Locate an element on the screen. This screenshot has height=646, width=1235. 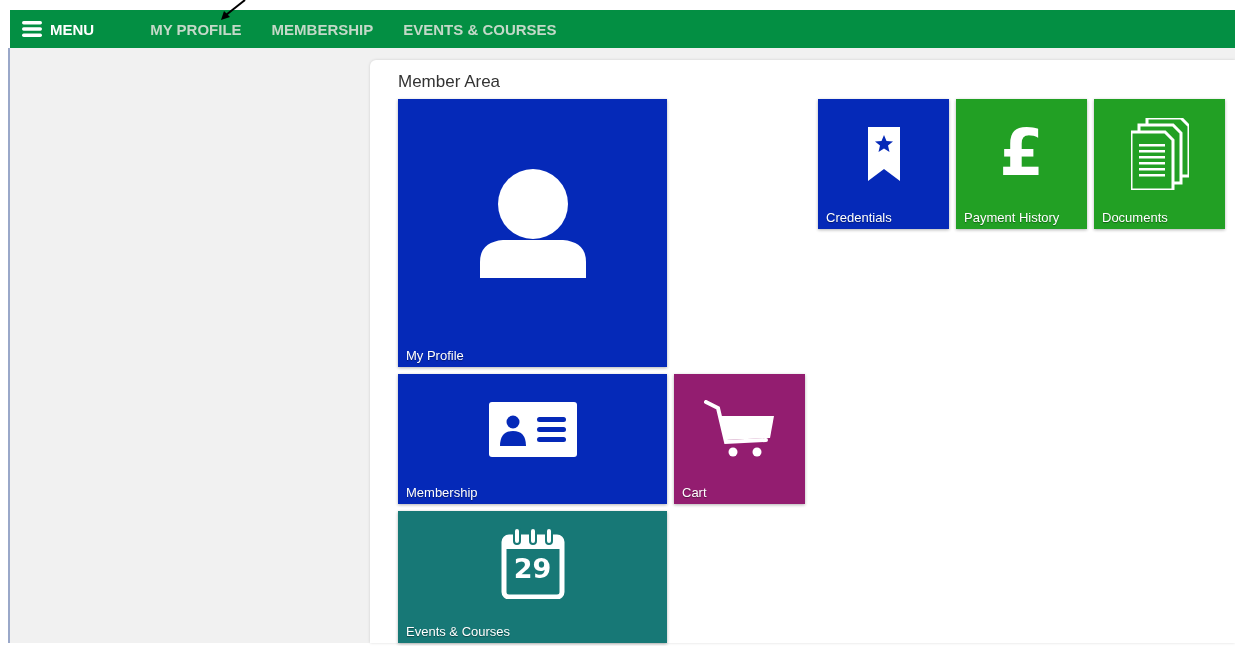
cart-icon is located at coordinates (739, 429).